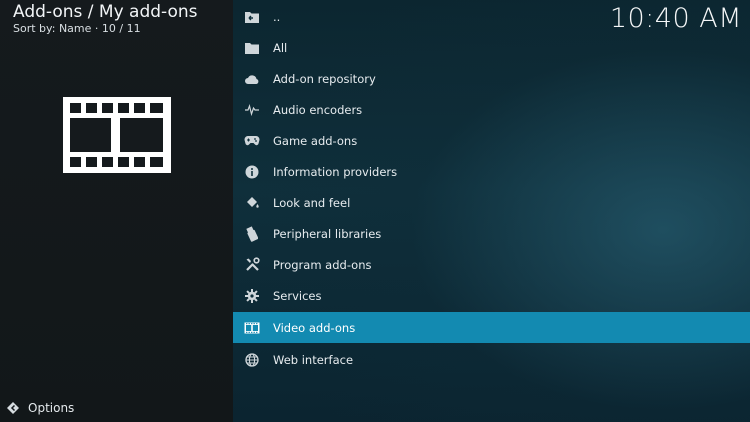 Image resolution: width=750 pixels, height=422 pixels. I want to click on paint-bucket-icon, so click(252, 203).